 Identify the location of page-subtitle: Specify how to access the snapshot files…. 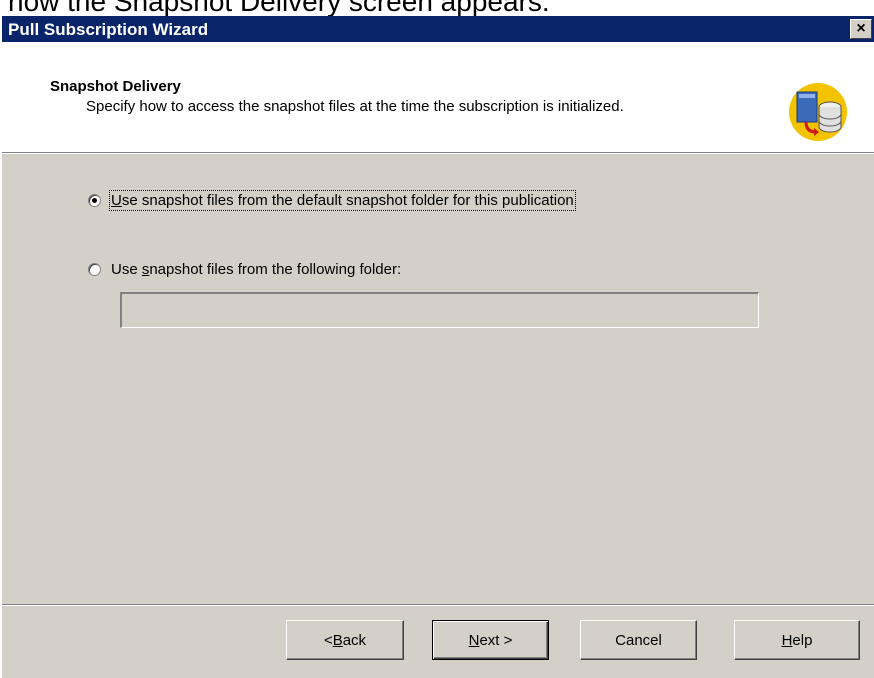
(355, 106).